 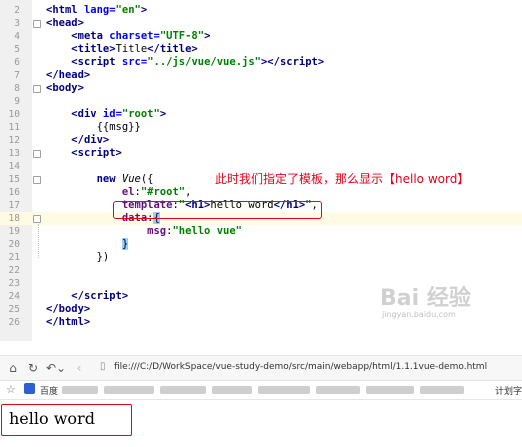 What do you see at coordinates (17, 88) in the screenshot?
I see `line-number: 8` at bounding box center [17, 88].